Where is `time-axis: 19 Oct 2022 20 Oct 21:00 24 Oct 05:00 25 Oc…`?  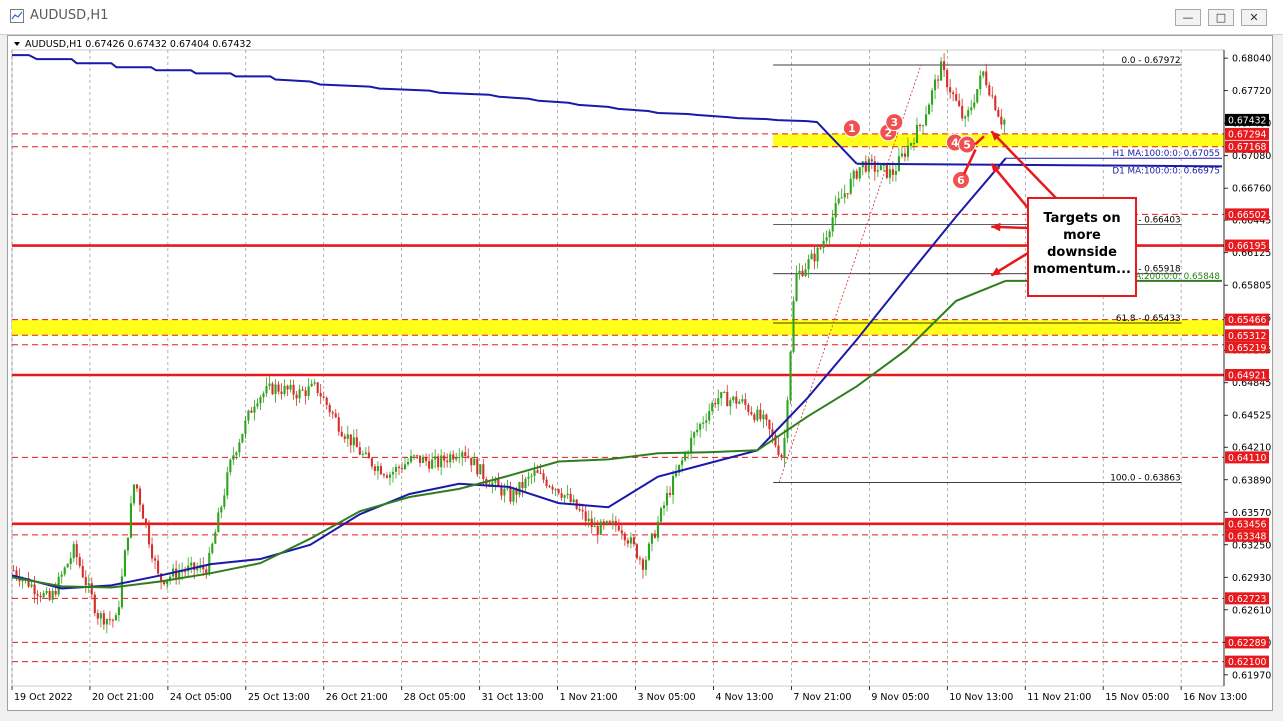 time-axis: 19 Oct 2022 20 Oct 21:00 24 Oct 05:00 25 Oc… is located at coordinates (629, 694).